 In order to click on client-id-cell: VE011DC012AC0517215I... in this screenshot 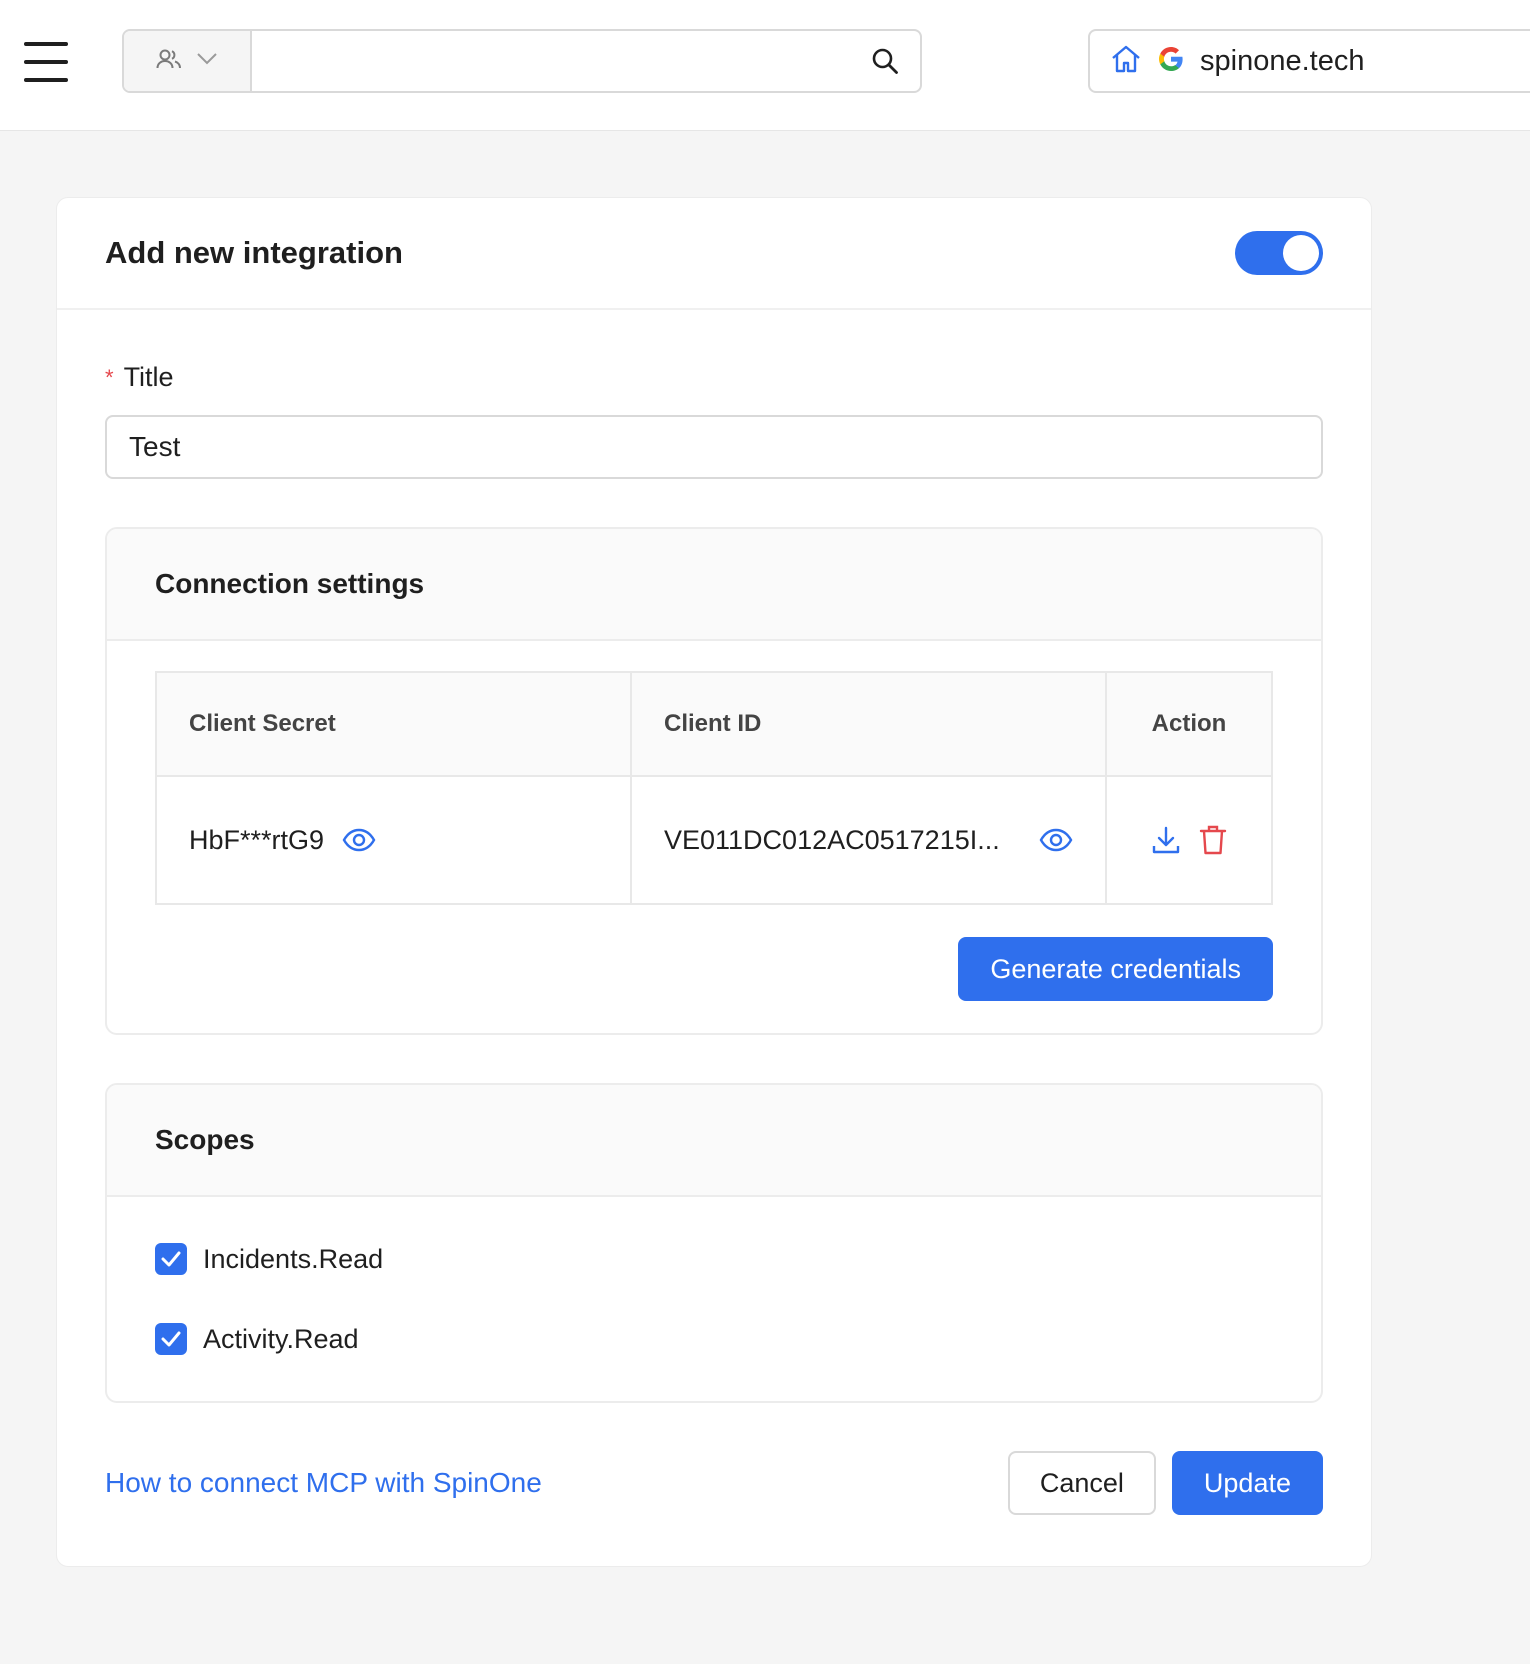, I will do `click(869, 840)`.